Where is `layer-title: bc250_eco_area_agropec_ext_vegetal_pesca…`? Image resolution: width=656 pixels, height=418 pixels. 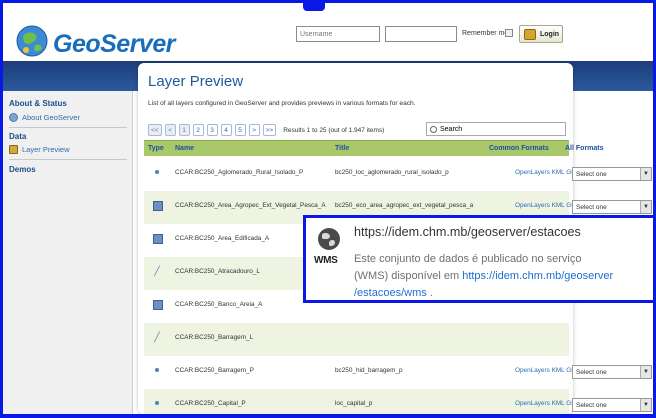
layer-title: bc250_eco_area_agropec_ext_vegetal_pesca… is located at coordinates (404, 205).